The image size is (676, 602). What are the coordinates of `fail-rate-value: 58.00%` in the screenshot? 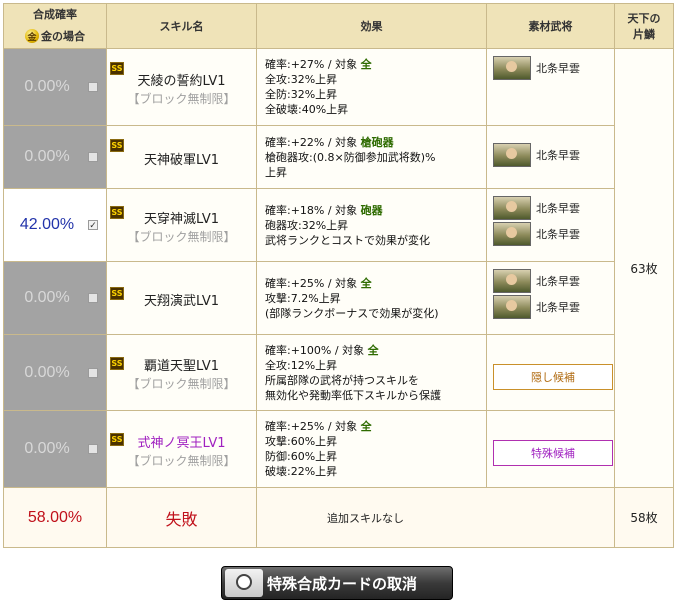 It's located at (55, 517).